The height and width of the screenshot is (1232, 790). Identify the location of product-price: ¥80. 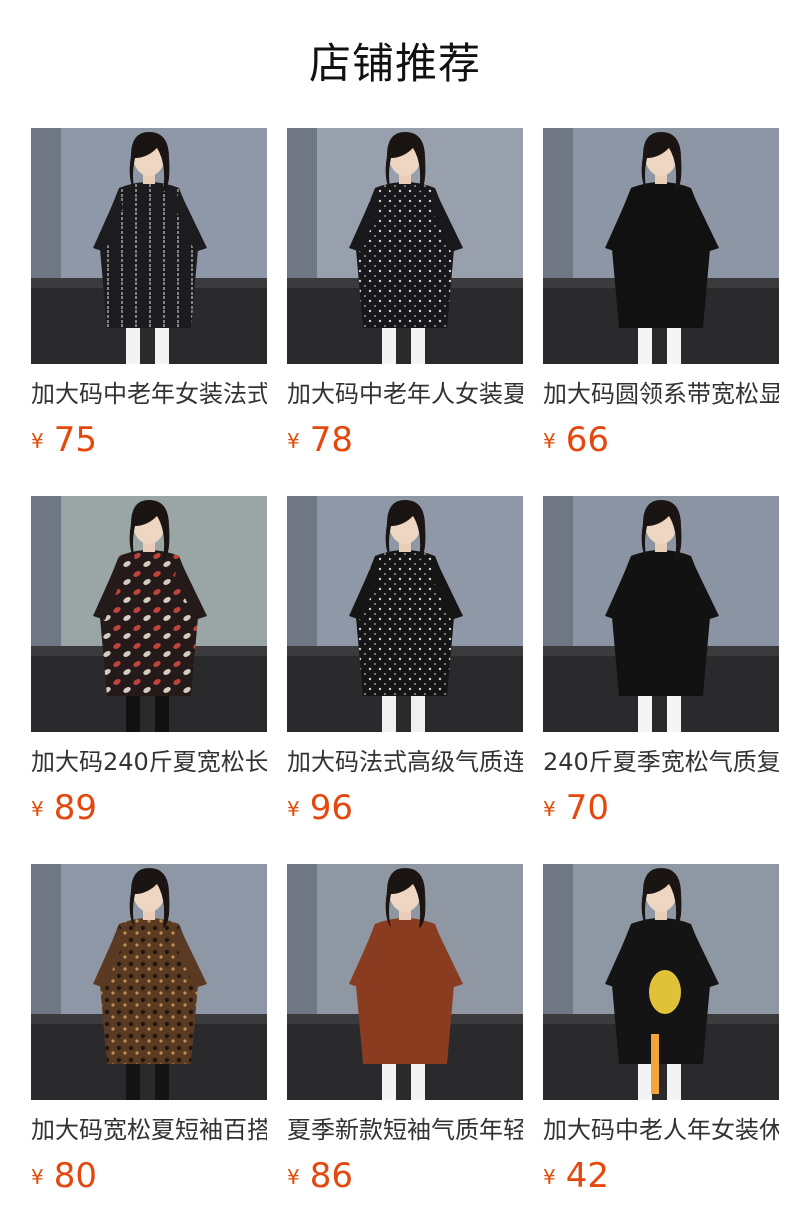
(149, 1176).